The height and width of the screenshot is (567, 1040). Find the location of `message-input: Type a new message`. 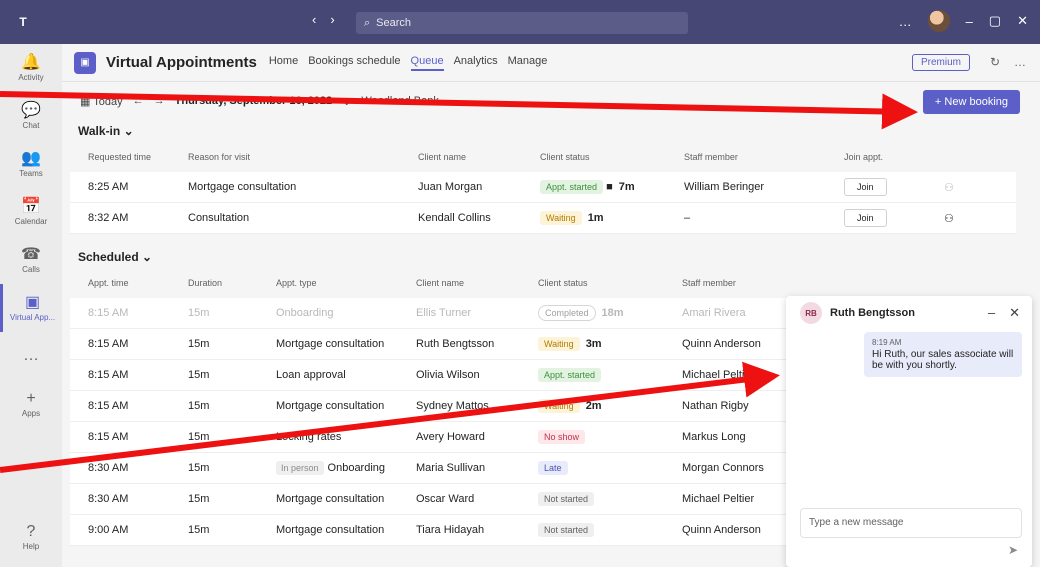

message-input: Type a new message is located at coordinates (911, 523).